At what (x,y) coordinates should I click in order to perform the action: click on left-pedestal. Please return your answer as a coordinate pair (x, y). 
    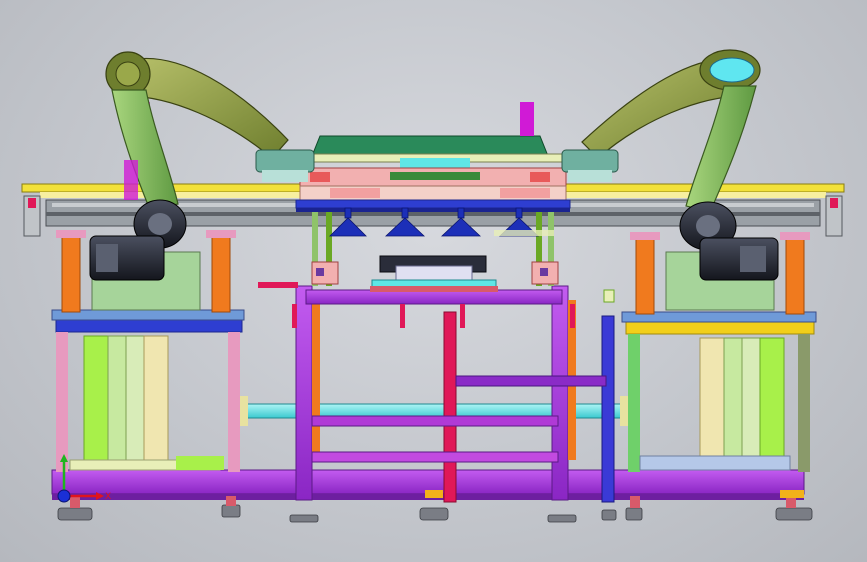
    Looking at the image, I should click on (148, 390).